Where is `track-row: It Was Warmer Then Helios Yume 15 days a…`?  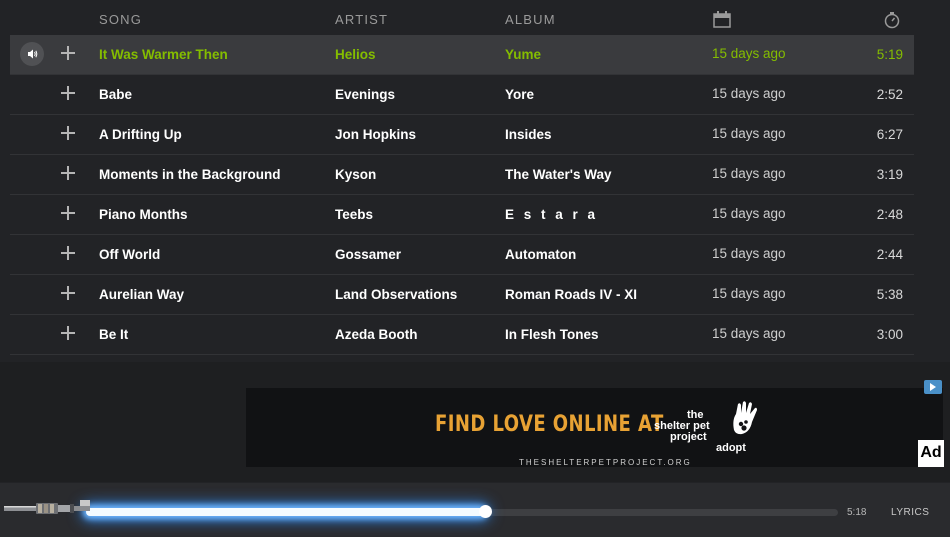 track-row: It Was Warmer Then Helios Yume 15 days a… is located at coordinates (462, 55).